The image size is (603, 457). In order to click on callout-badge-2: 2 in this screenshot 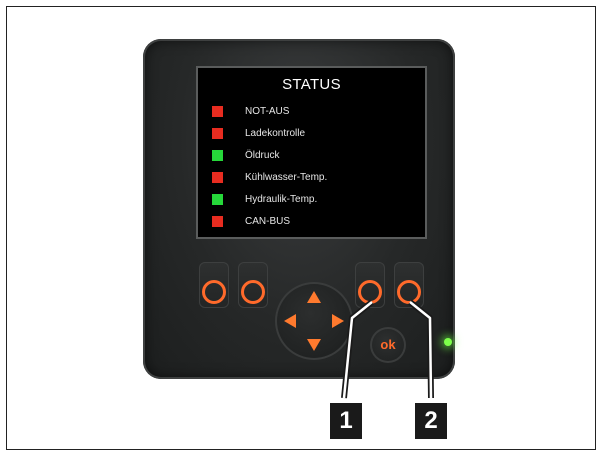, I will do `click(431, 421)`.